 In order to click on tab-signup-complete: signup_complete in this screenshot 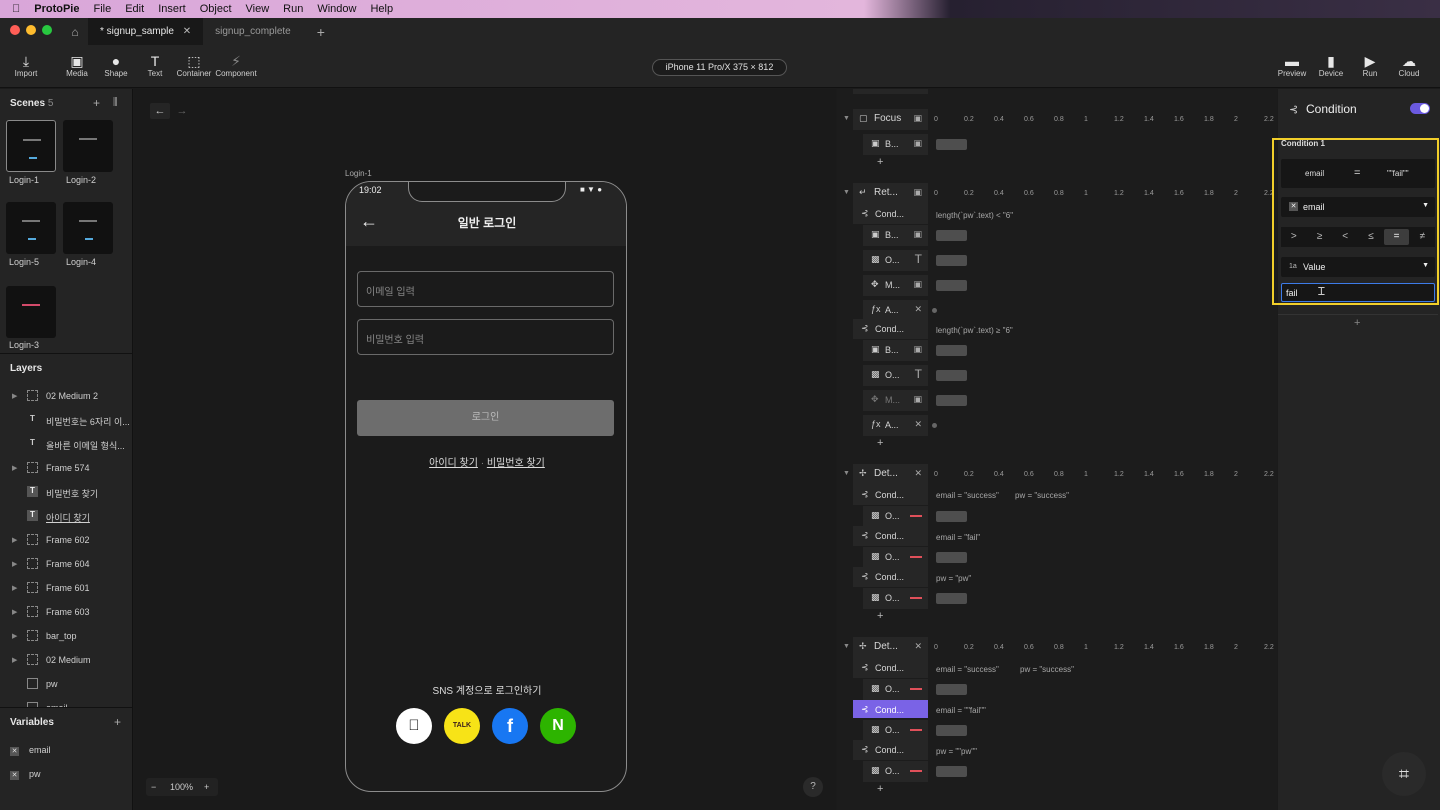, I will do `click(253, 31)`.